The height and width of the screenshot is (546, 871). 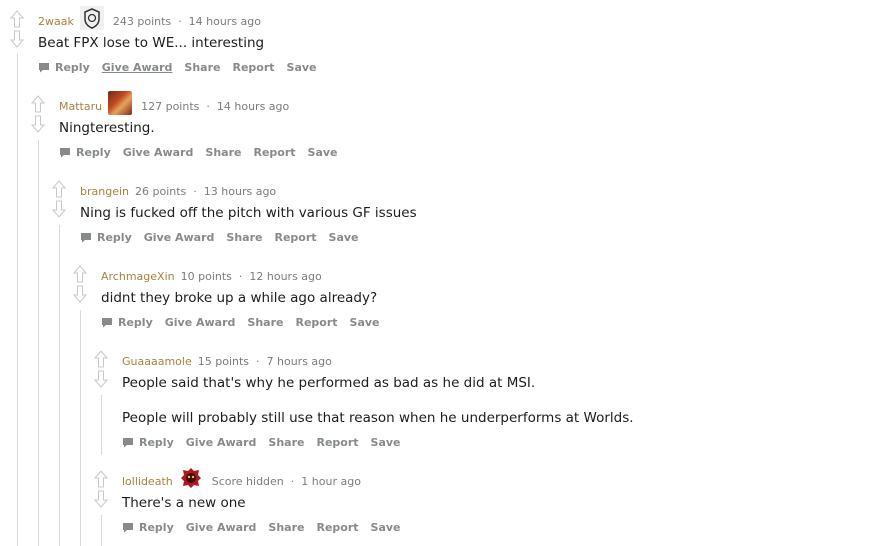 What do you see at coordinates (285, 276) in the screenshot?
I see `timestamp: 12 hours ago` at bounding box center [285, 276].